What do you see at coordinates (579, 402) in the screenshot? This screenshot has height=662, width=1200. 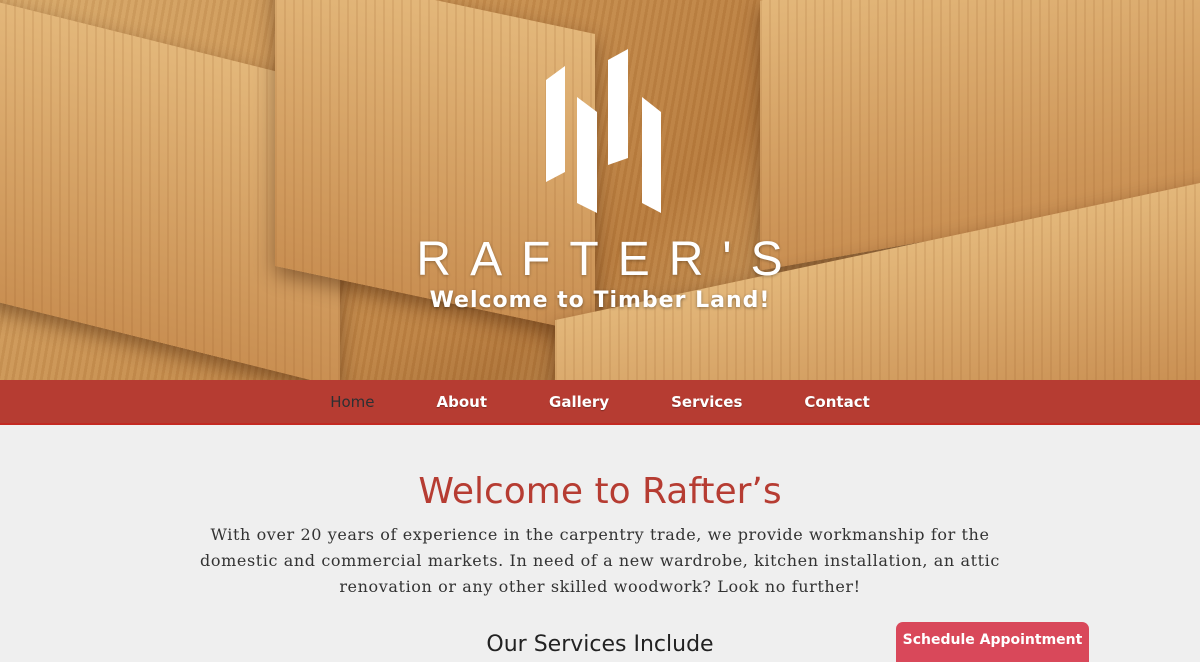 I see `nav-gallery: Gallery` at bounding box center [579, 402].